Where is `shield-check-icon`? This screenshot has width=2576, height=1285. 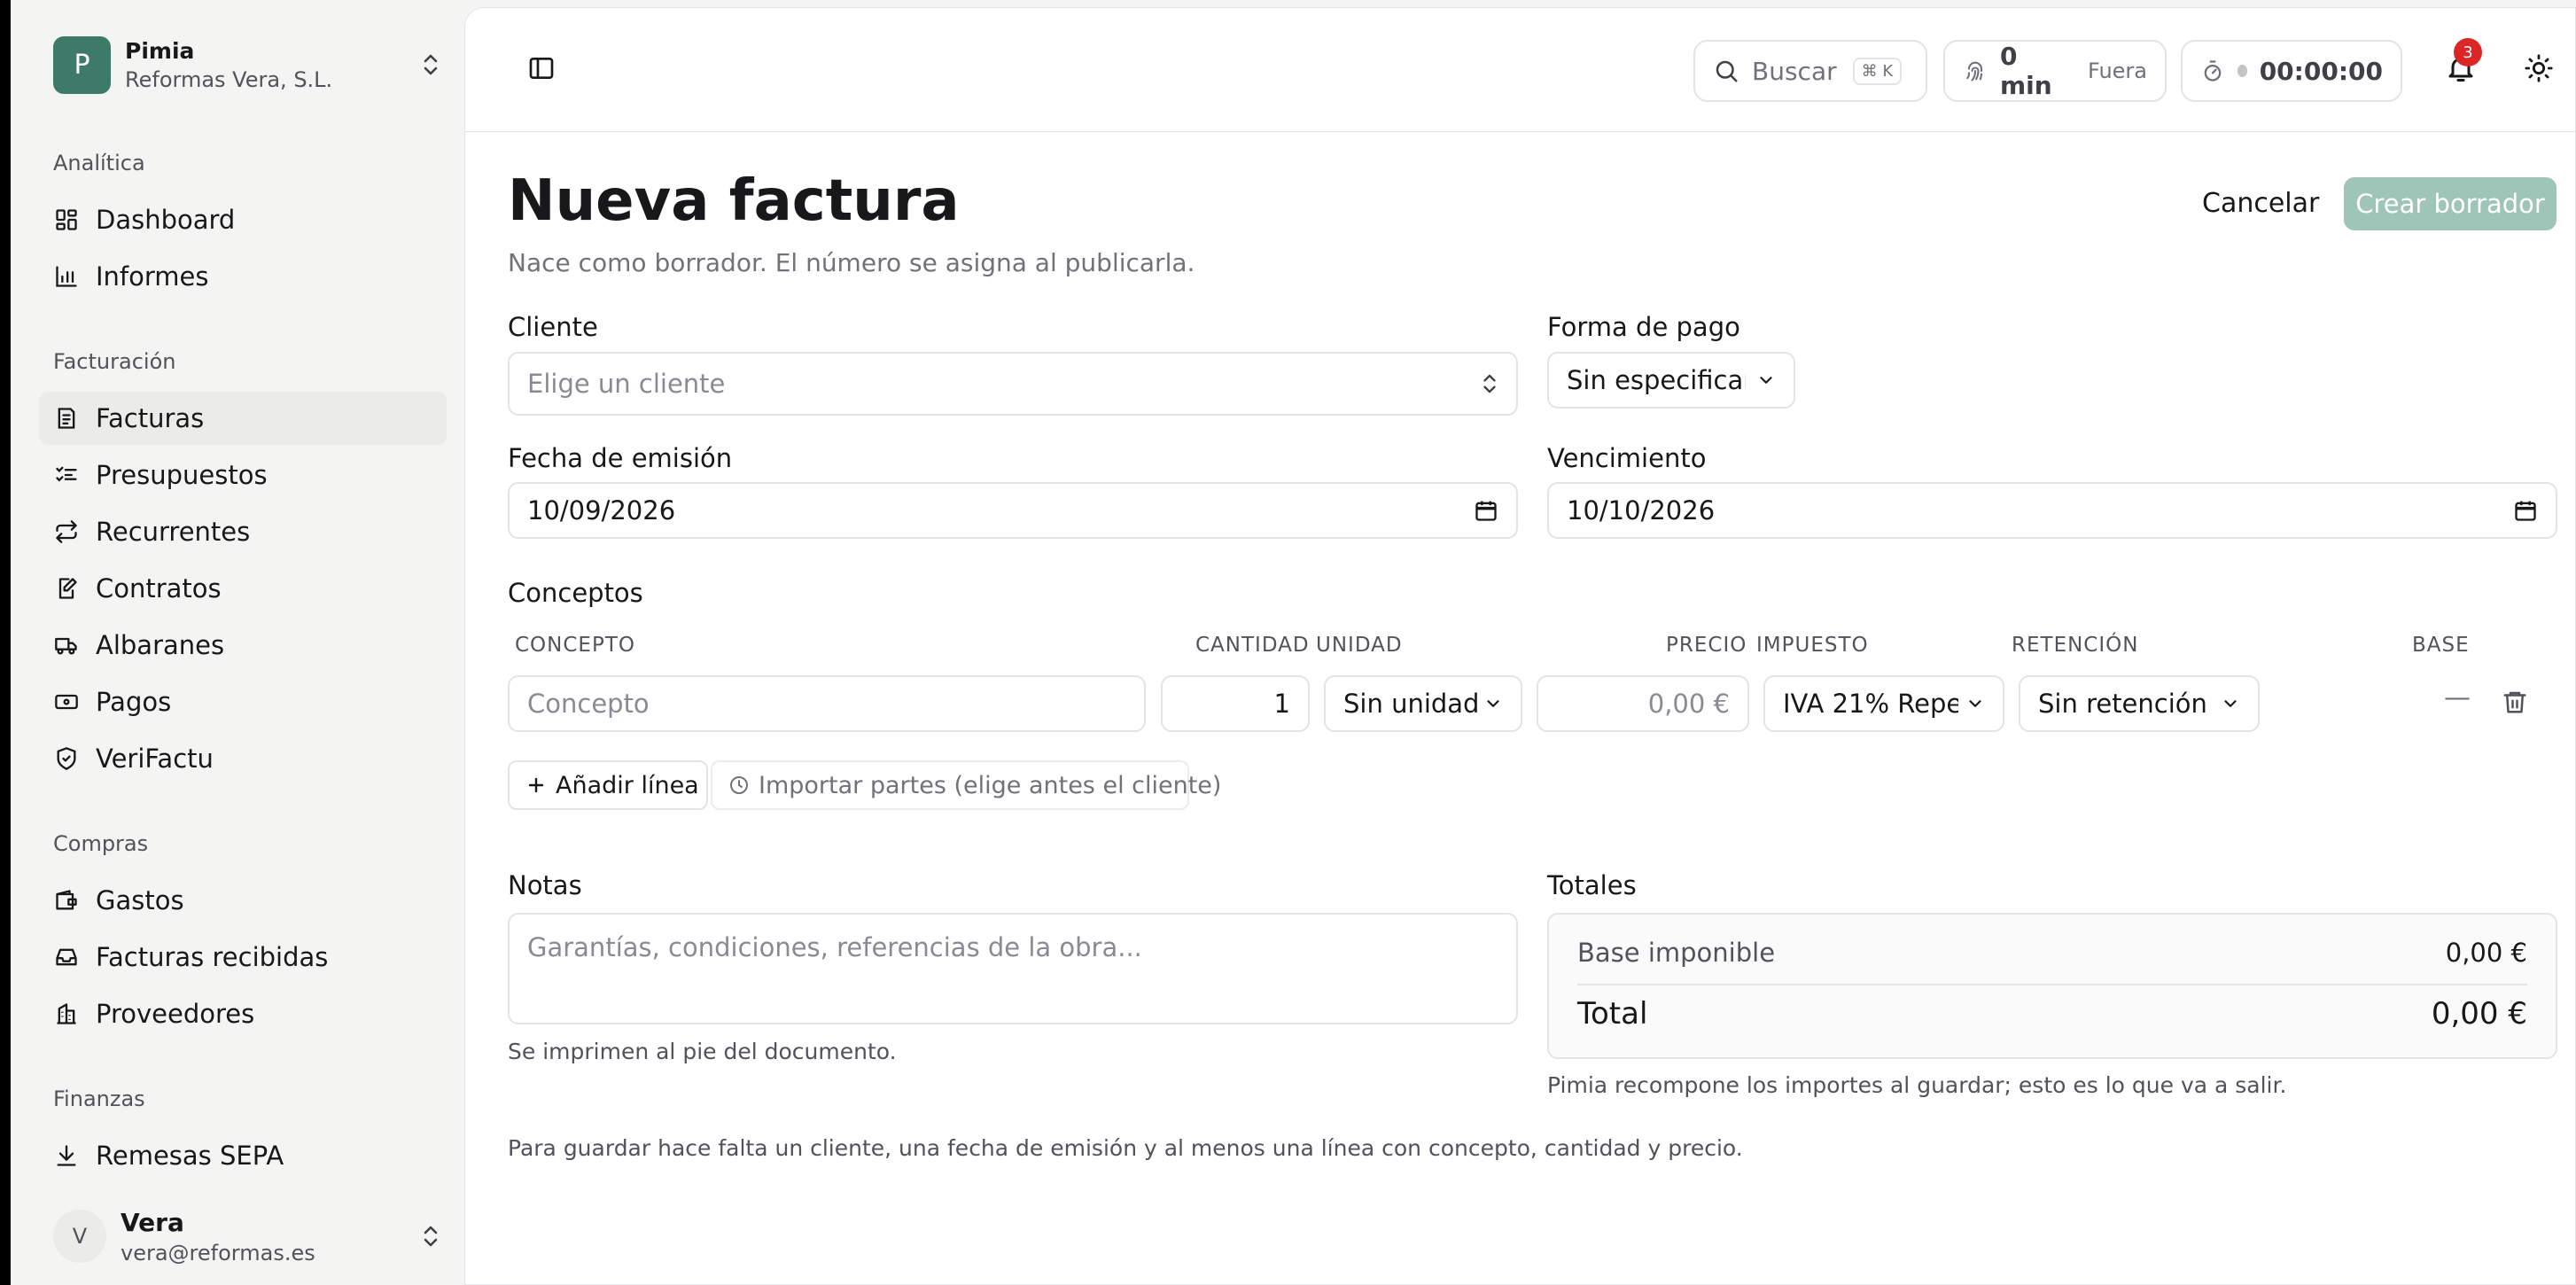 shield-check-icon is located at coordinates (67, 758).